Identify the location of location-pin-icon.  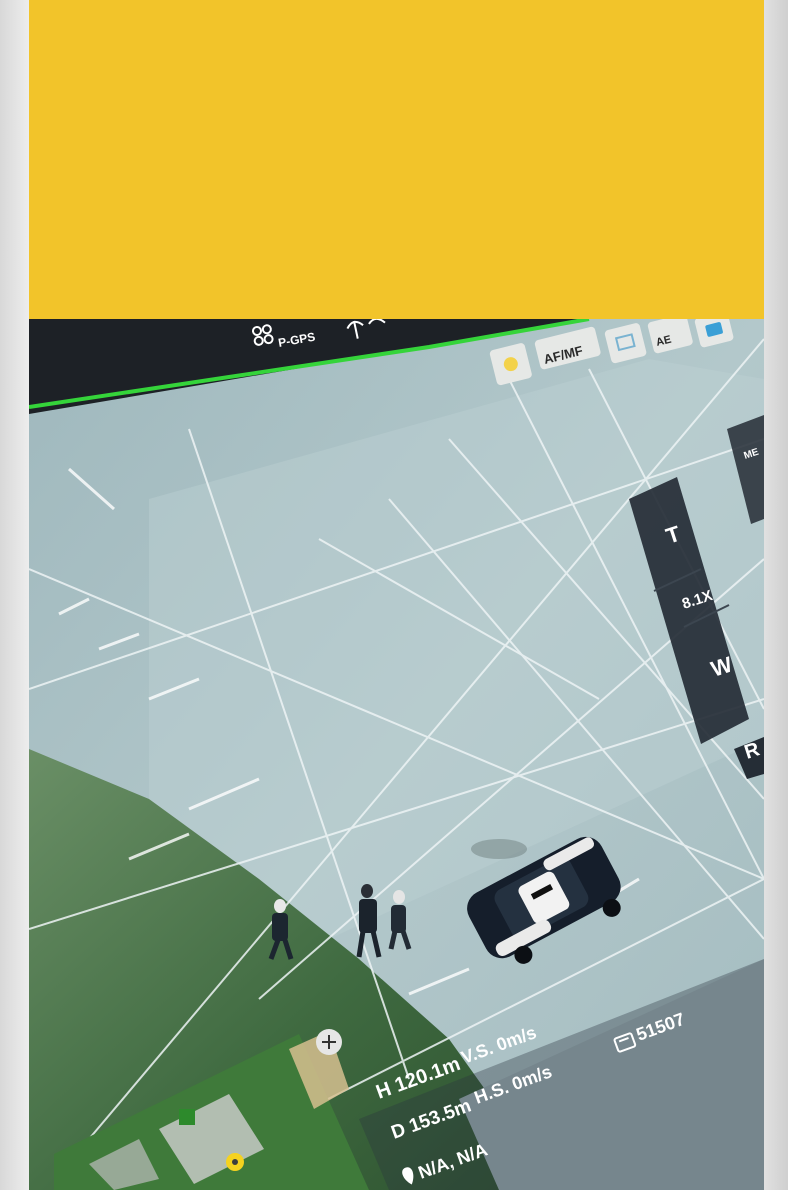
(235, 1162).